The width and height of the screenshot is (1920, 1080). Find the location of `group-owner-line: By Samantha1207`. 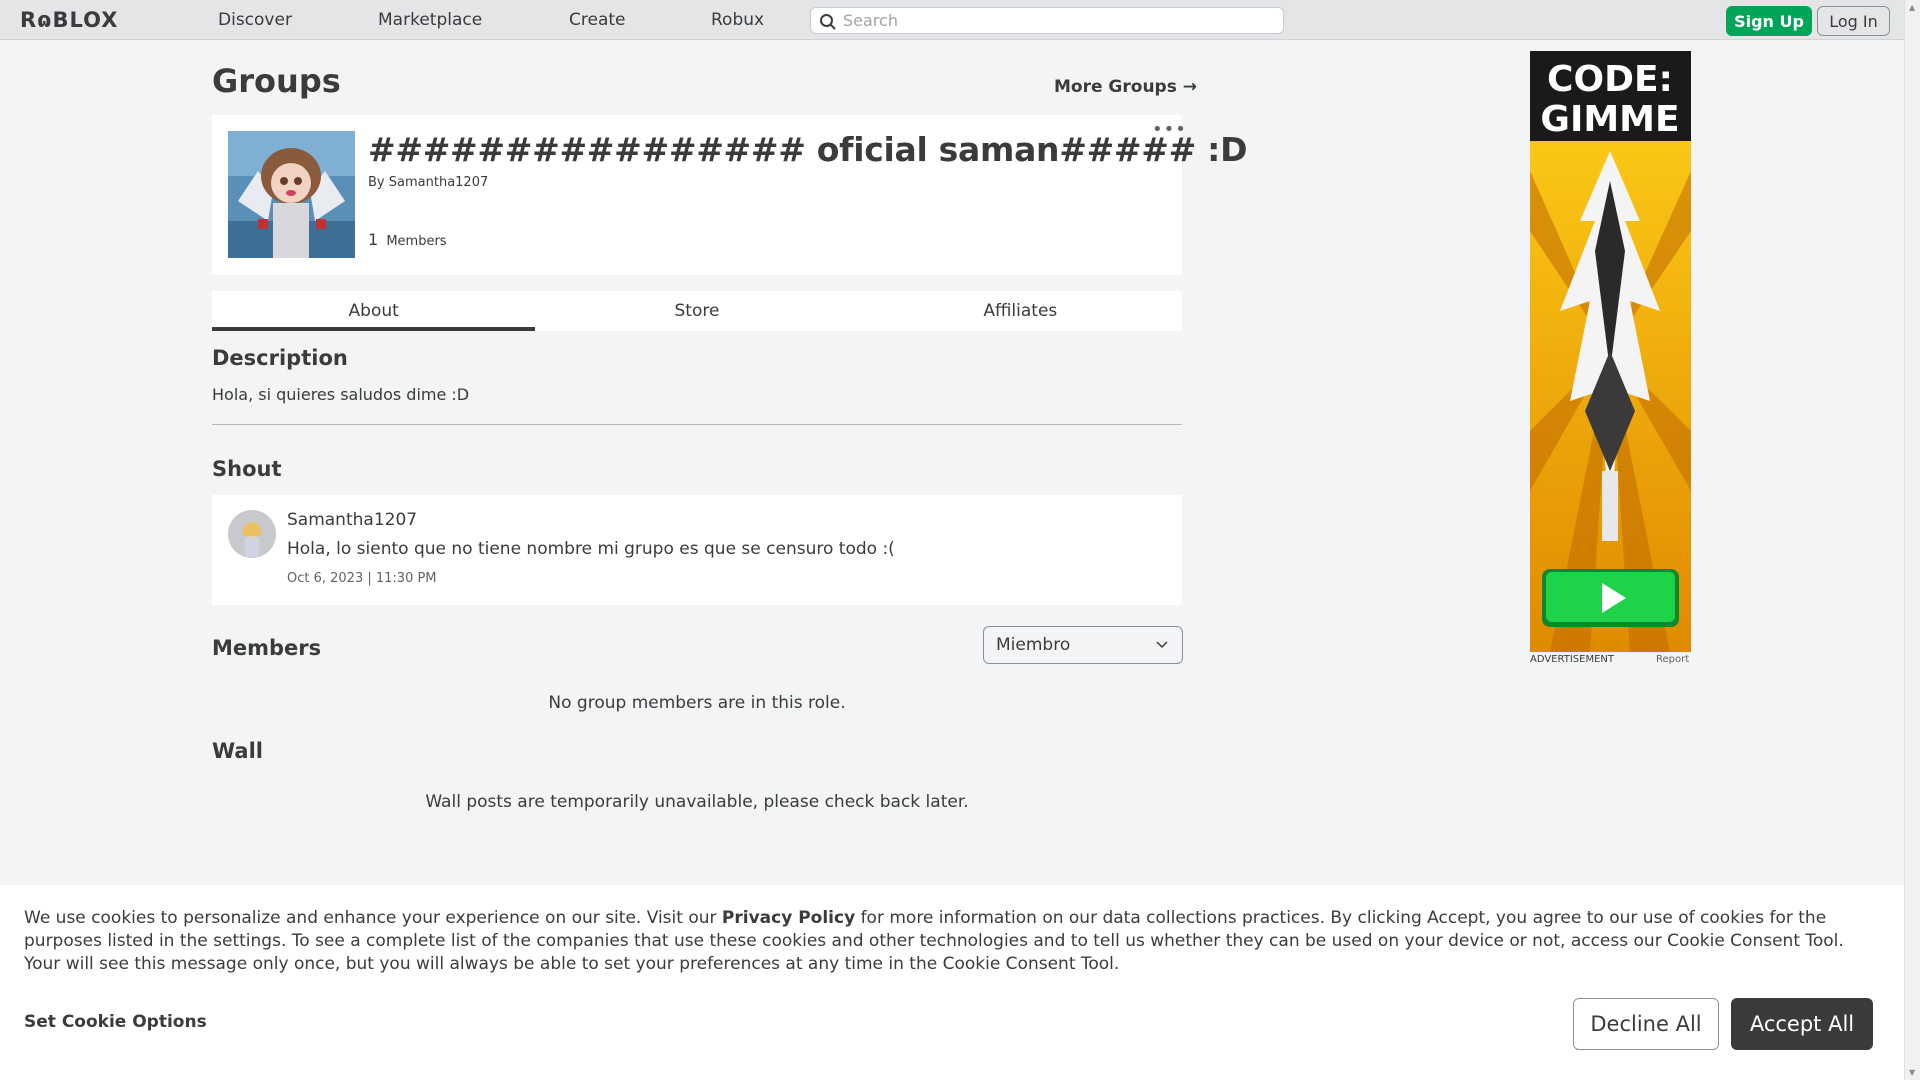

group-owner-line: By Samantha1207 is located at coordinates (428, 182).